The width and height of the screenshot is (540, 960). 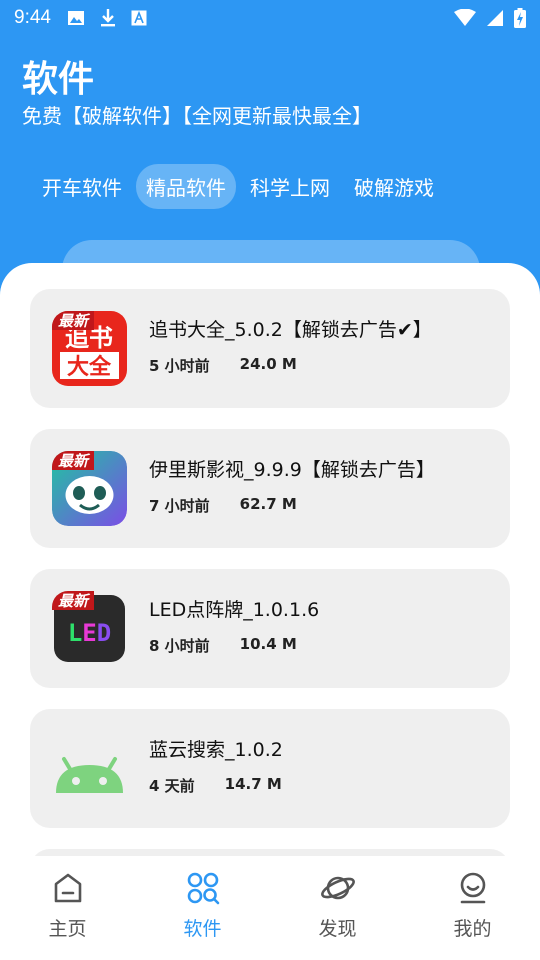 I want to click on tab-open-software: 开车软件, so click(x=82, y=186).